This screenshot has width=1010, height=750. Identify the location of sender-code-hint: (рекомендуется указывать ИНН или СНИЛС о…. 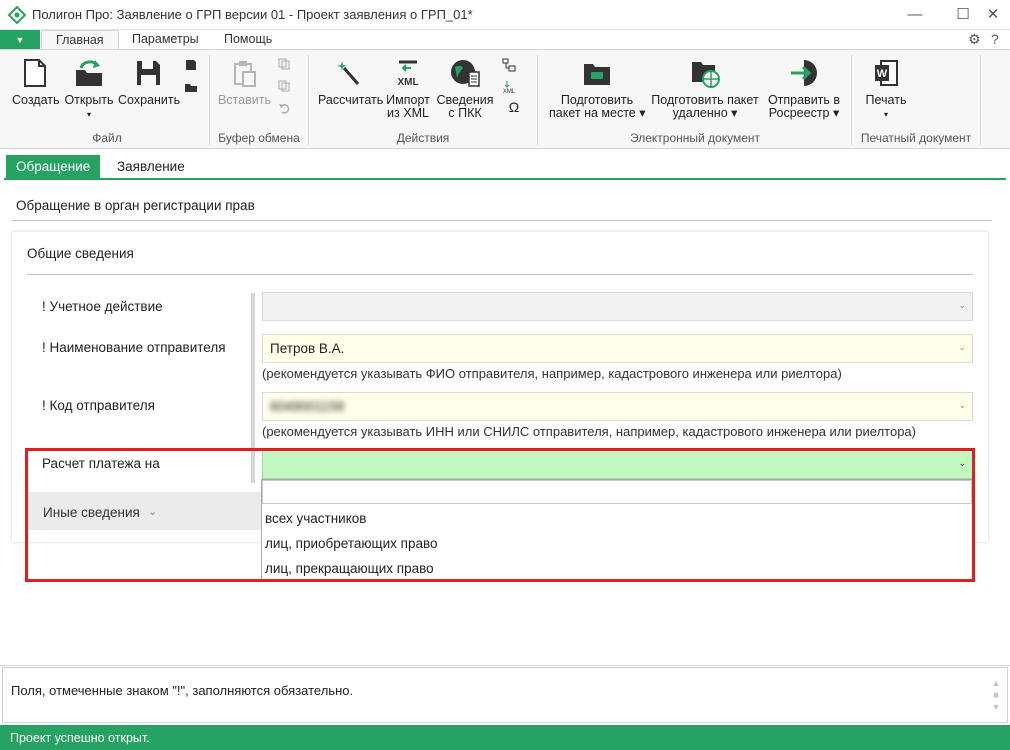
(589, 431).